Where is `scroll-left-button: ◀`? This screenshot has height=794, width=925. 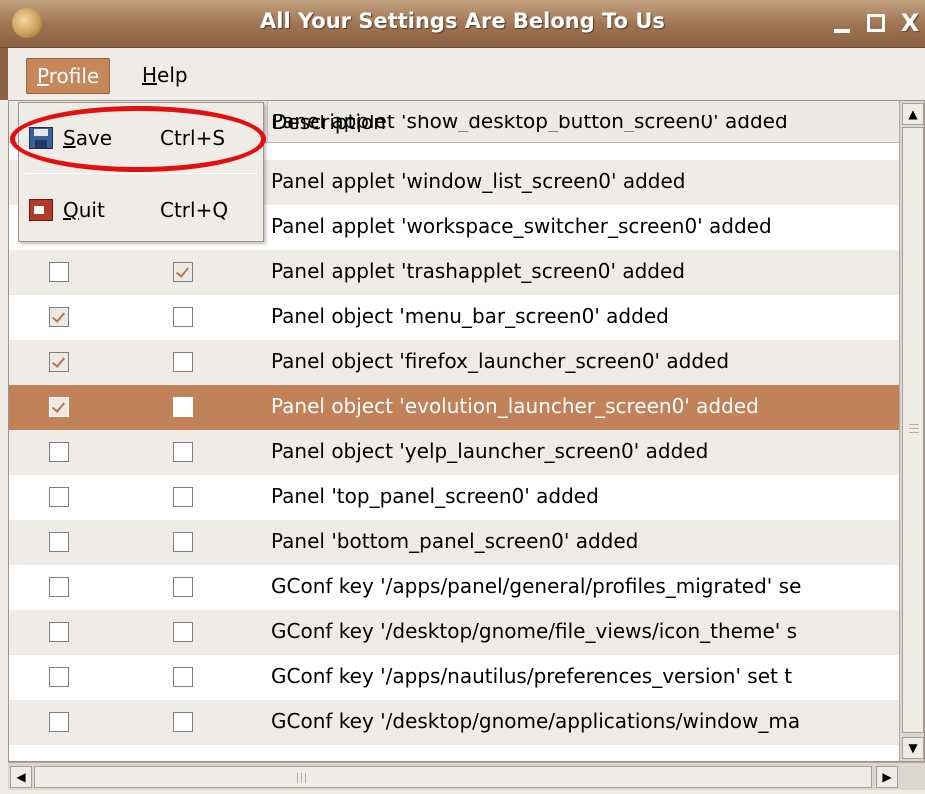
scroll-left-button: ◀ is located at coordinates (21, 777).